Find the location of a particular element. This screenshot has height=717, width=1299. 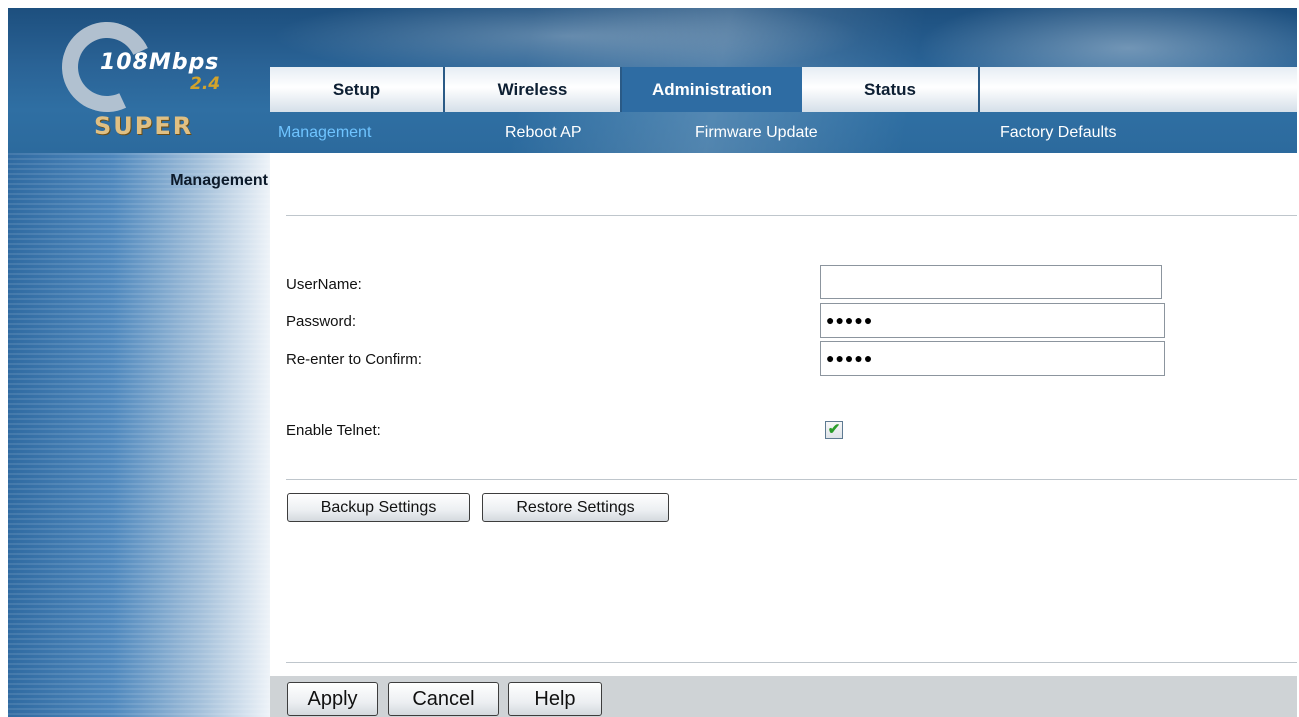

logo-brand: SUPER is located at coordinates (144, 126).